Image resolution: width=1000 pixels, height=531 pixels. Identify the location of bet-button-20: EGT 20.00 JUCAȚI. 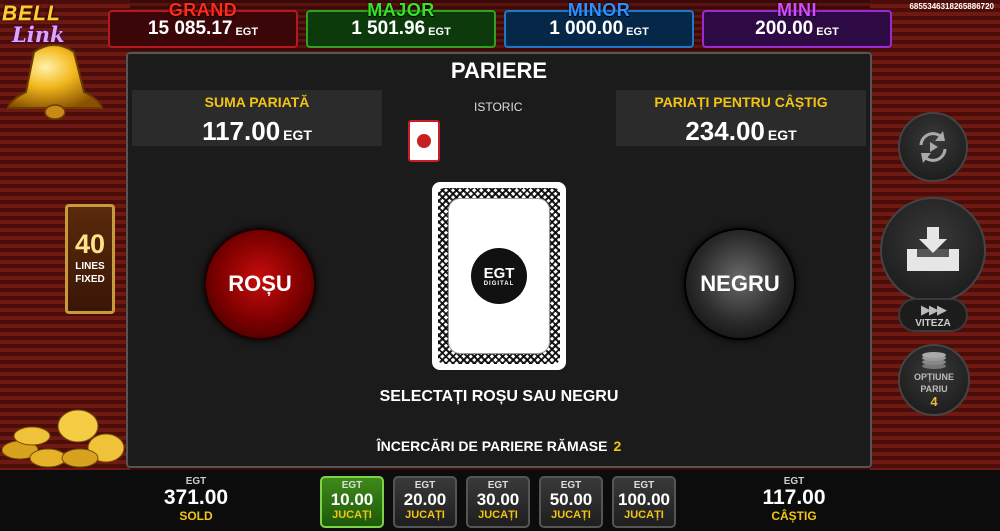
(425, 502).